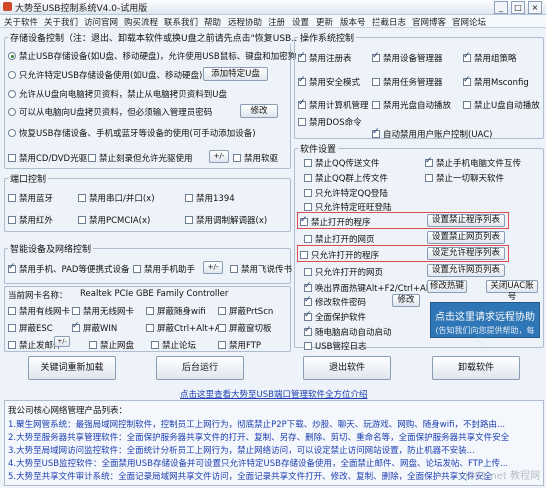 The width and height of the screenshot is (546, 488). What do you see at coordinates (535, 7) in the screenshot?
I see `close-button: ×` at bounding box center [535, 7].